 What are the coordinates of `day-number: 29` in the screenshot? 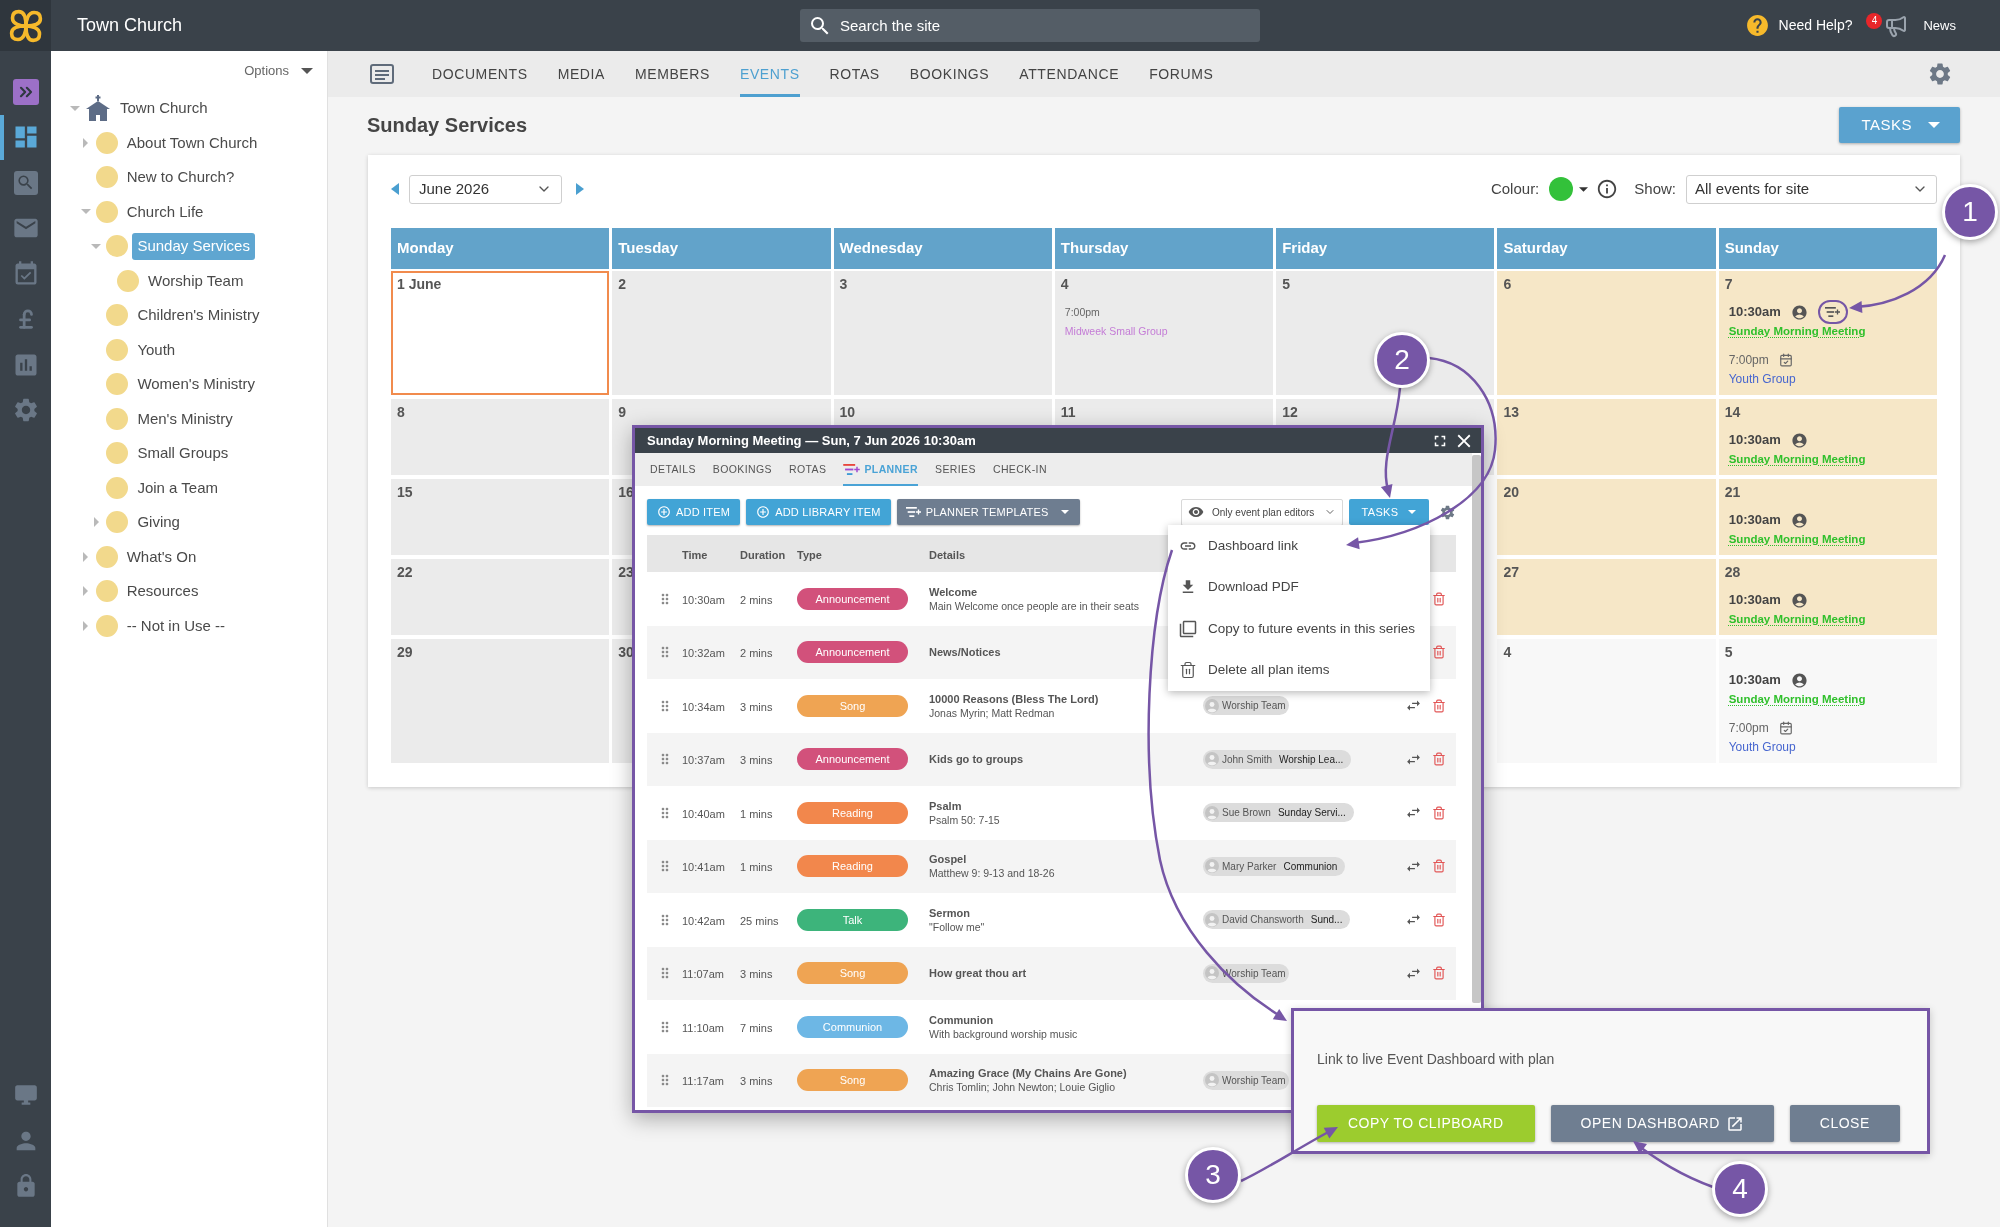 It's located at (405, 652).